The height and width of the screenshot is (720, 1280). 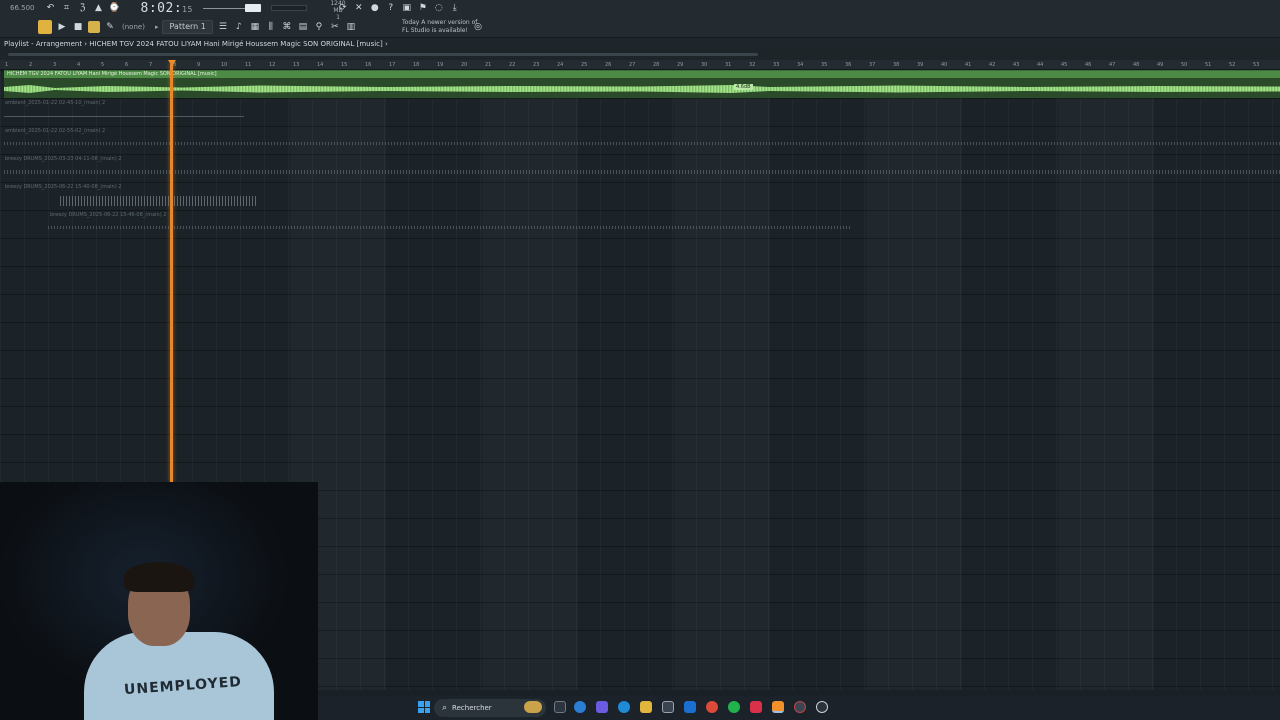 I want to click on wait-input-icon: ⌚, so click(x=115, y=8).